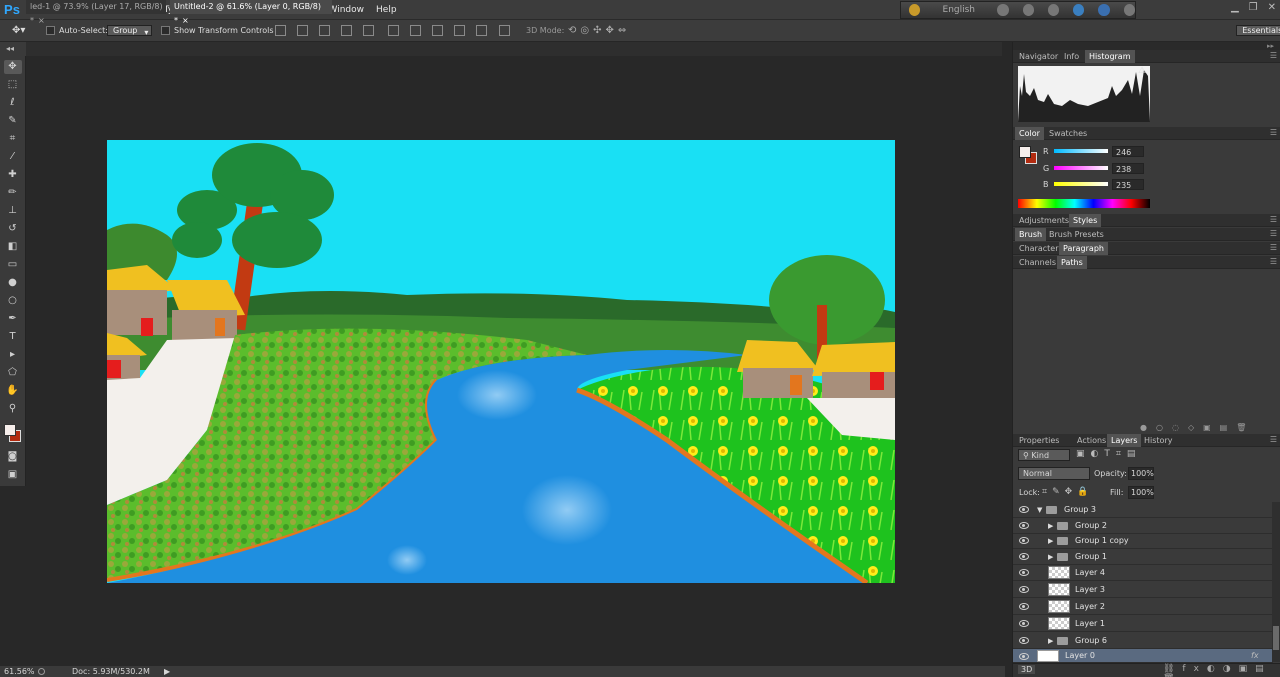 This screenshot has height=677, width=1280. Describe the element at coordinates (393, 30) in the screenshot. I see `distribute-top-icon` at that location.